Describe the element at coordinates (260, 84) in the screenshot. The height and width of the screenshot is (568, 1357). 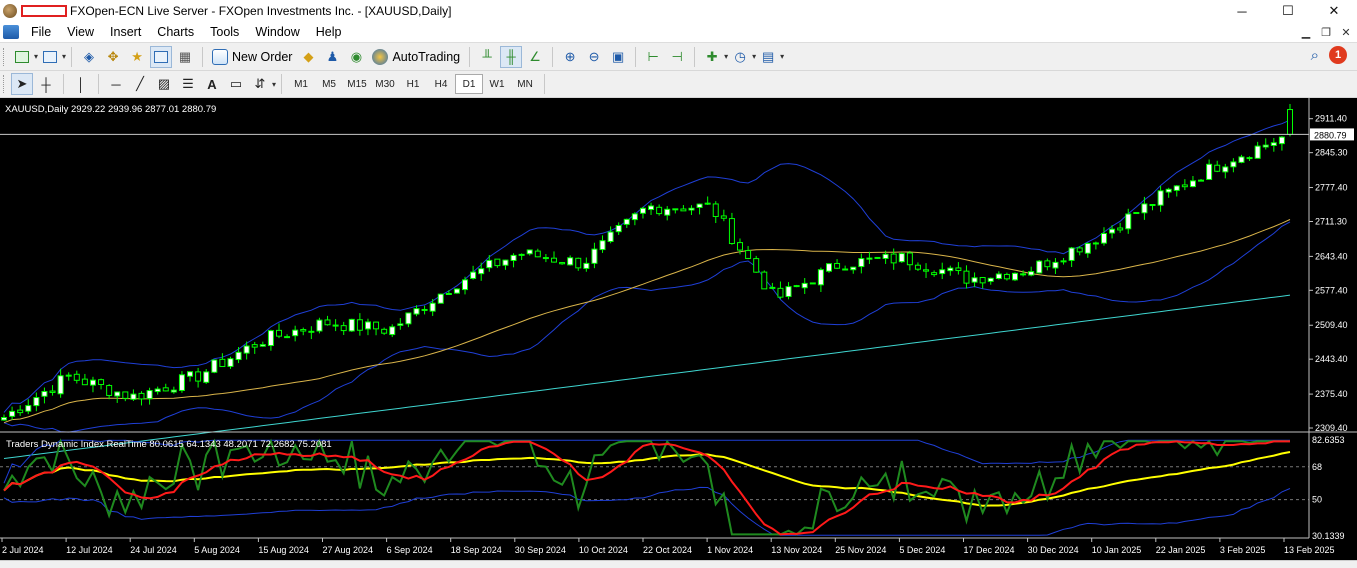
I see `arrows-icon: ⇵` at that location.